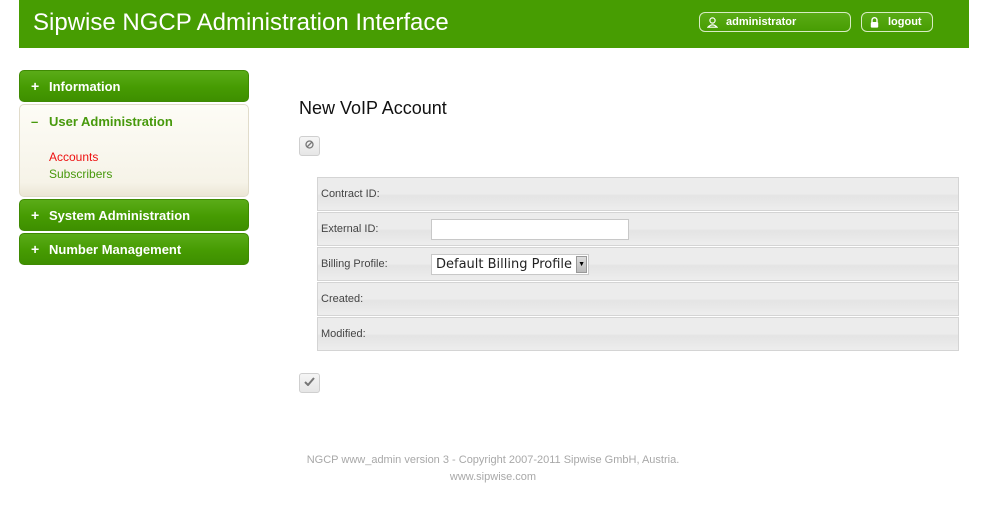 The height and width of the screenshot is (521, 986). Describe the element at coordinates (35, 121) in the screenshot. I see `collapse-icon: –` at that location.